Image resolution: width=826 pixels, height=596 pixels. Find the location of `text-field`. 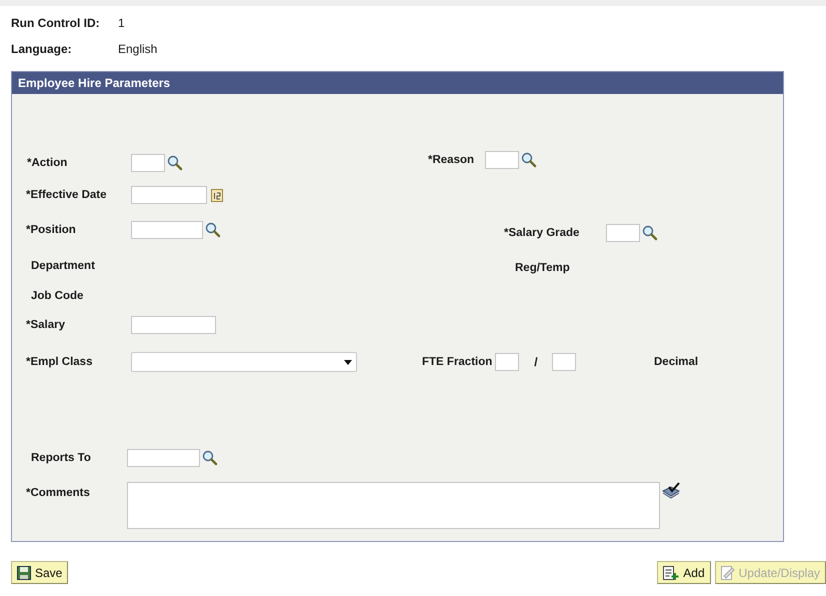

text-field is located at coordinates (173, 325).